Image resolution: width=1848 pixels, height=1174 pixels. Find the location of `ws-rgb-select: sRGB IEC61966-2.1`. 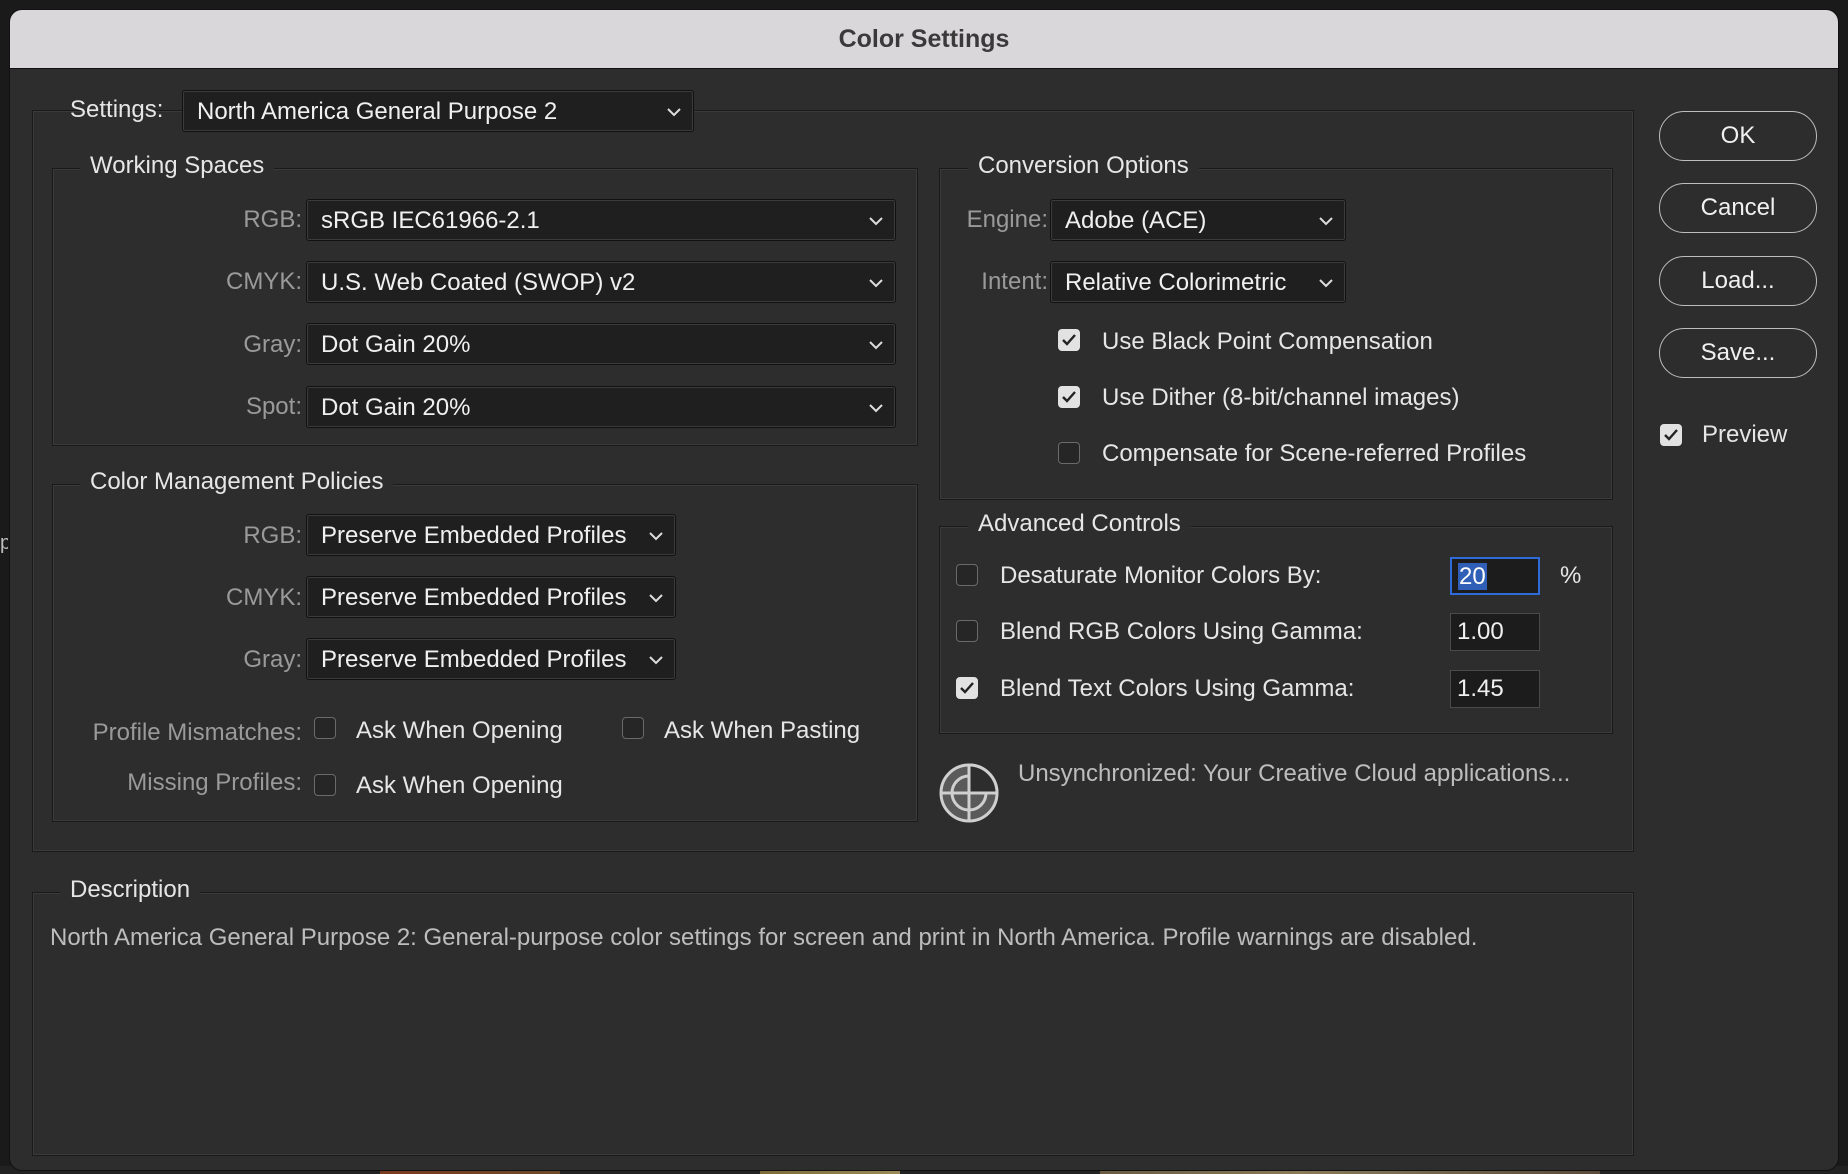

ws-rgb-select: sRGB IEC61966-2.1 is located at coordinates (601, 220).